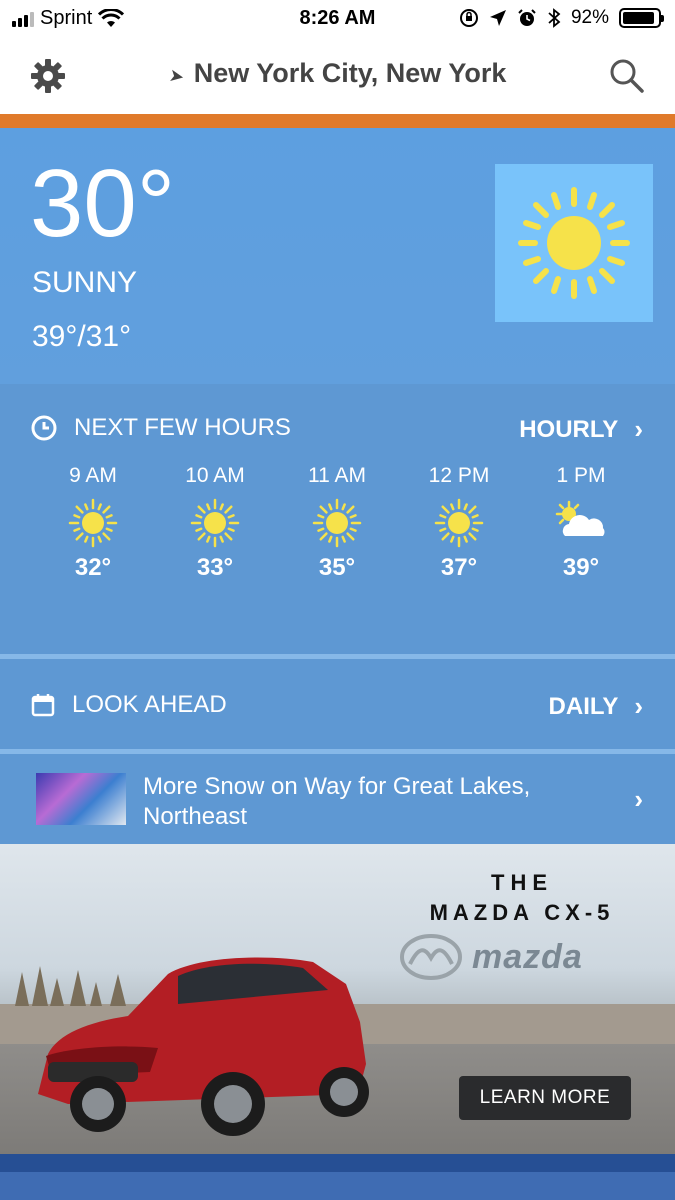 The width and height of the screenshot is (675, 1200). I want to click on hour-item: 1 PM 39°, so click(581, 523).